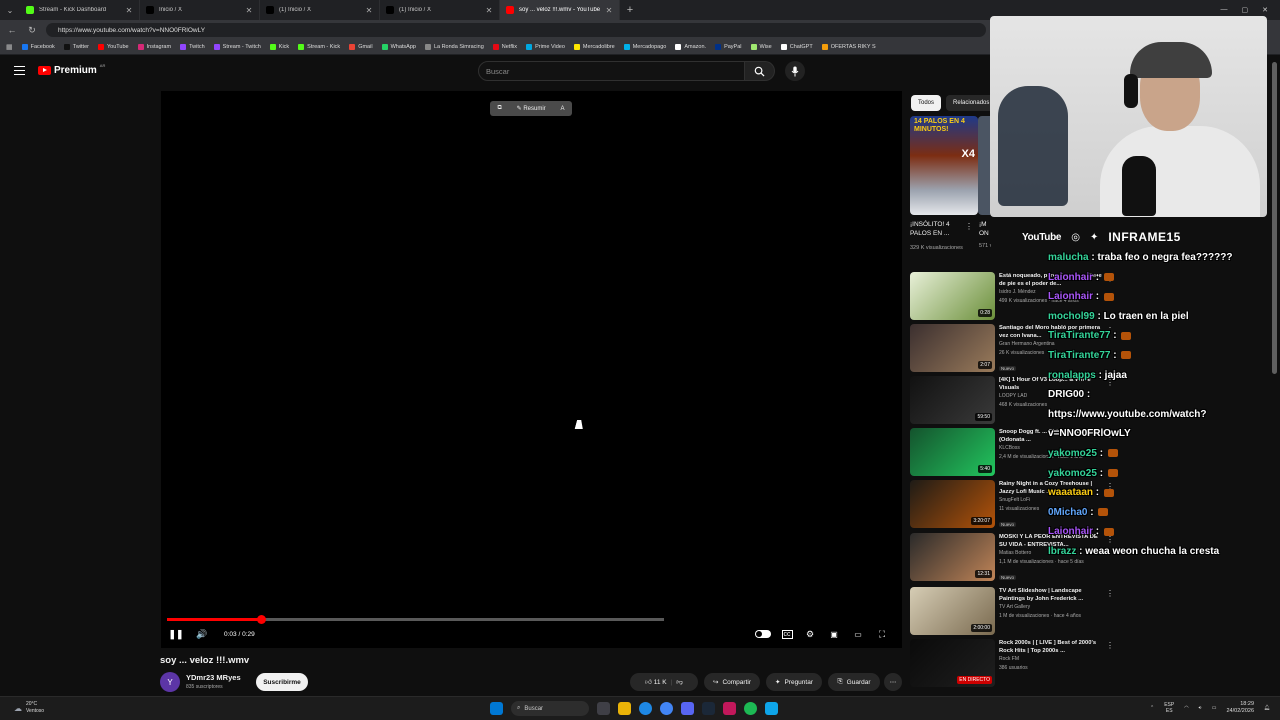  I want to click on bookmark-item: ChatGPT, so click(796, 47).